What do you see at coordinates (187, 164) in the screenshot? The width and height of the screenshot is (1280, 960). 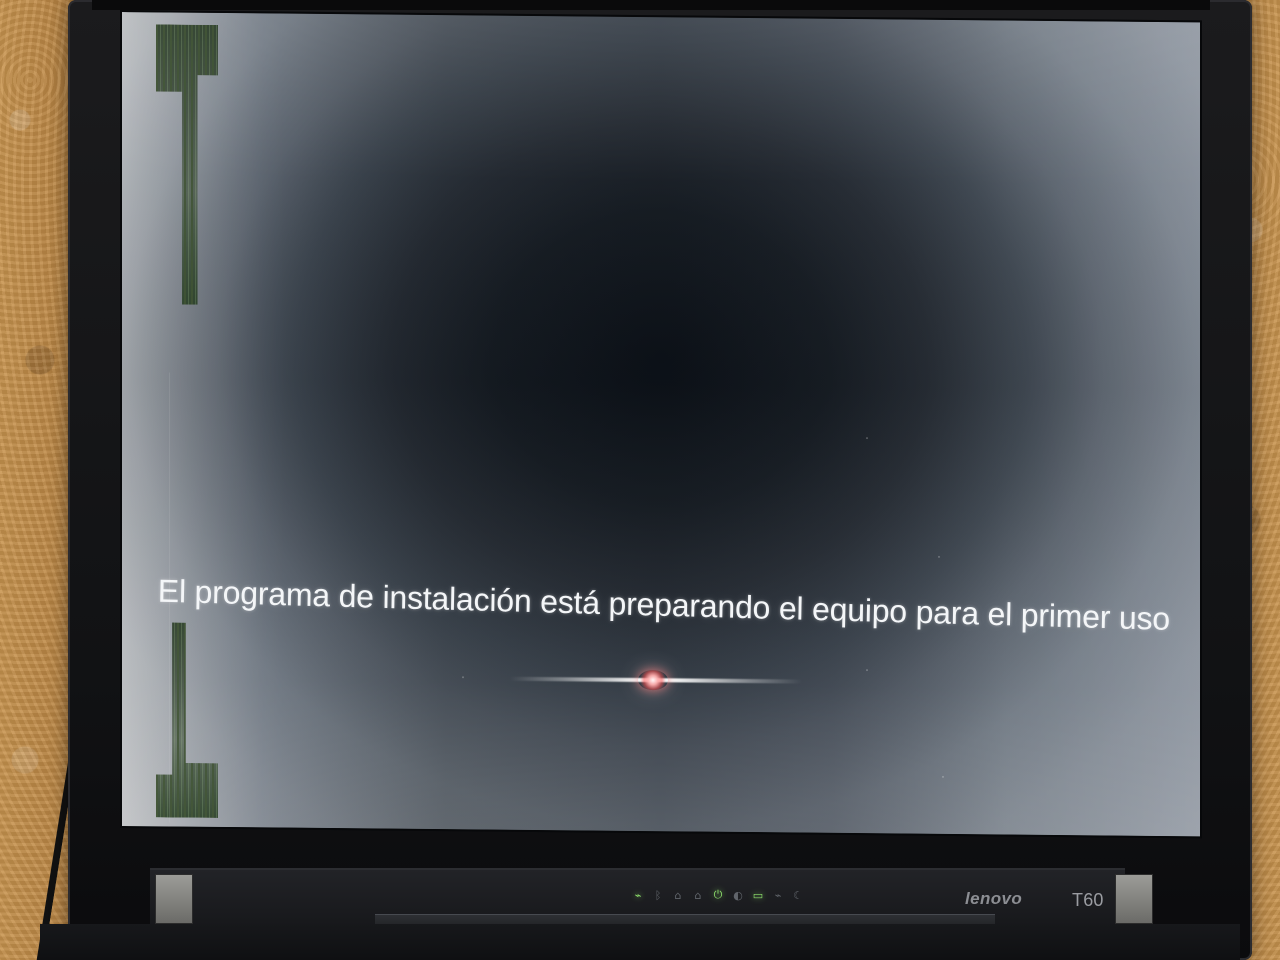 I see `display-artifact-top` at bounding box center [187, 164].